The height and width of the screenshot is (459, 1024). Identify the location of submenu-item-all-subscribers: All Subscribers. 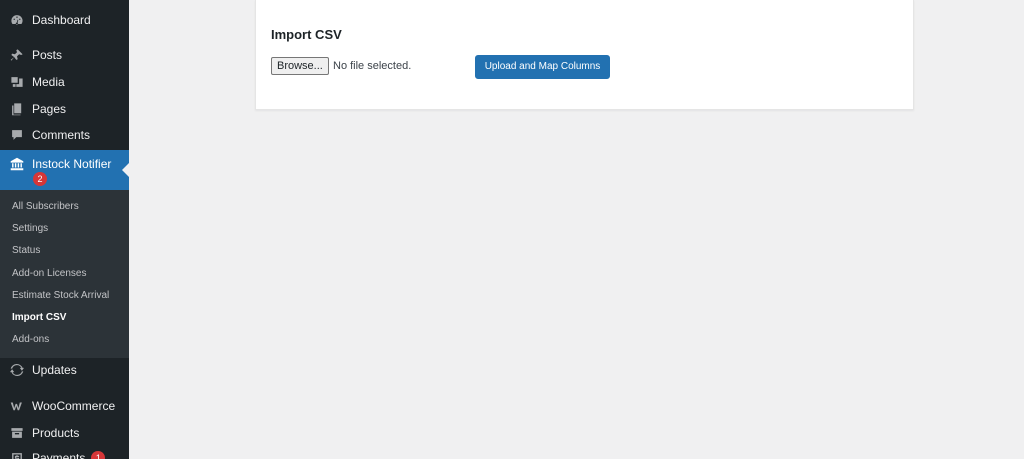
(45, 206).